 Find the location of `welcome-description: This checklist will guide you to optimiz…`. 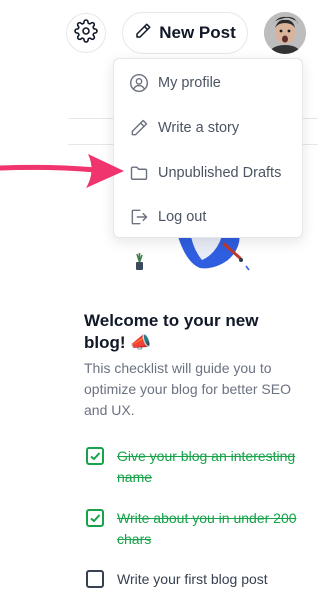

welcome-description: This checklist will guide you to optimiz… is located at coordinates (187, 389).